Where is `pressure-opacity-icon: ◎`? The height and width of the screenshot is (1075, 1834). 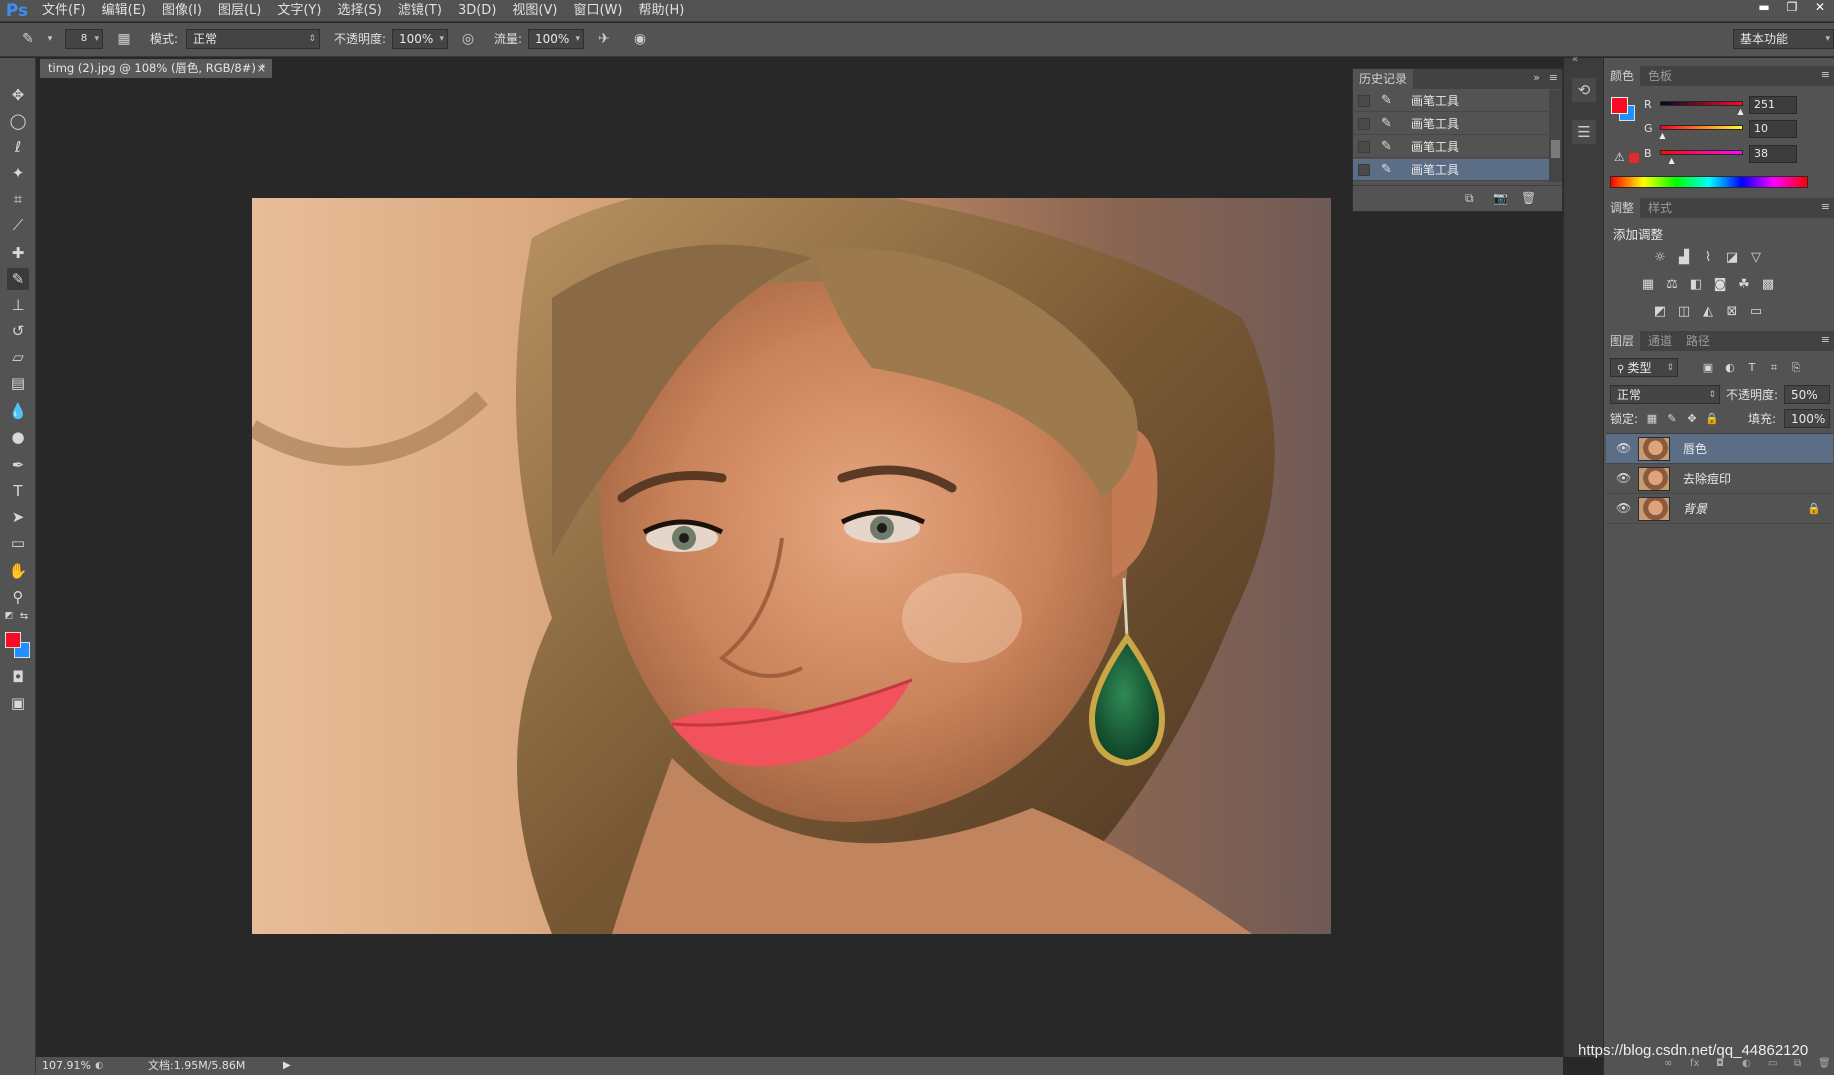
pressure-opacity-icon: ◎ is located at coordinates (468, 39).